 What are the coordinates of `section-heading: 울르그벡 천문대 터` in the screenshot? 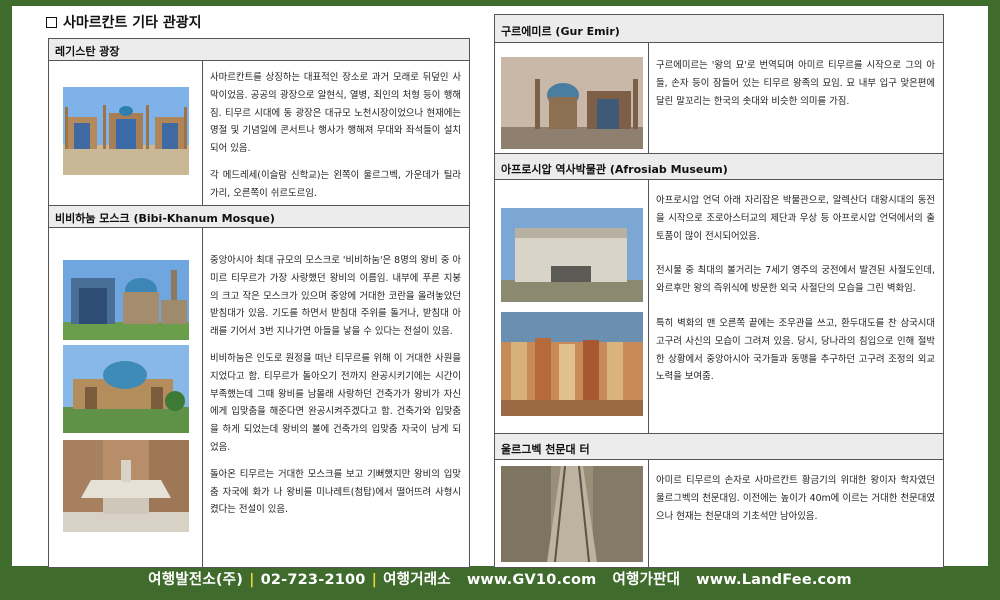 It's located at (719, 447).